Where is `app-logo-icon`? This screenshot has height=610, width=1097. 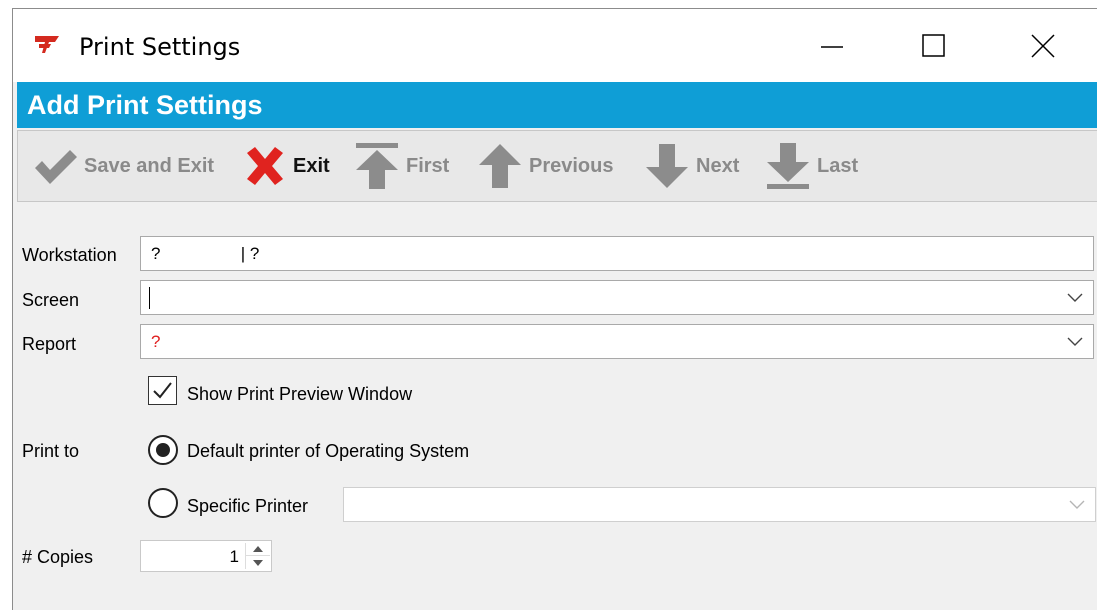 app-logo-icon is located at coordinates (47, 44).